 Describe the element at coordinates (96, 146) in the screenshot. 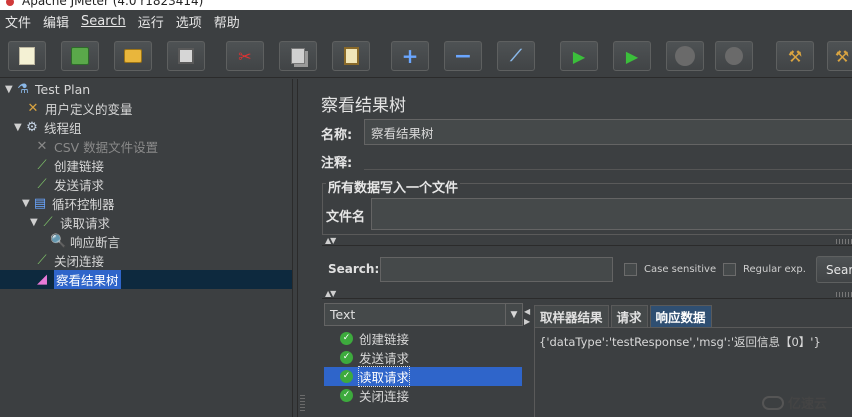

I see `tree-item-csv-config: ✕ CSV 数据文件设置` at that location.